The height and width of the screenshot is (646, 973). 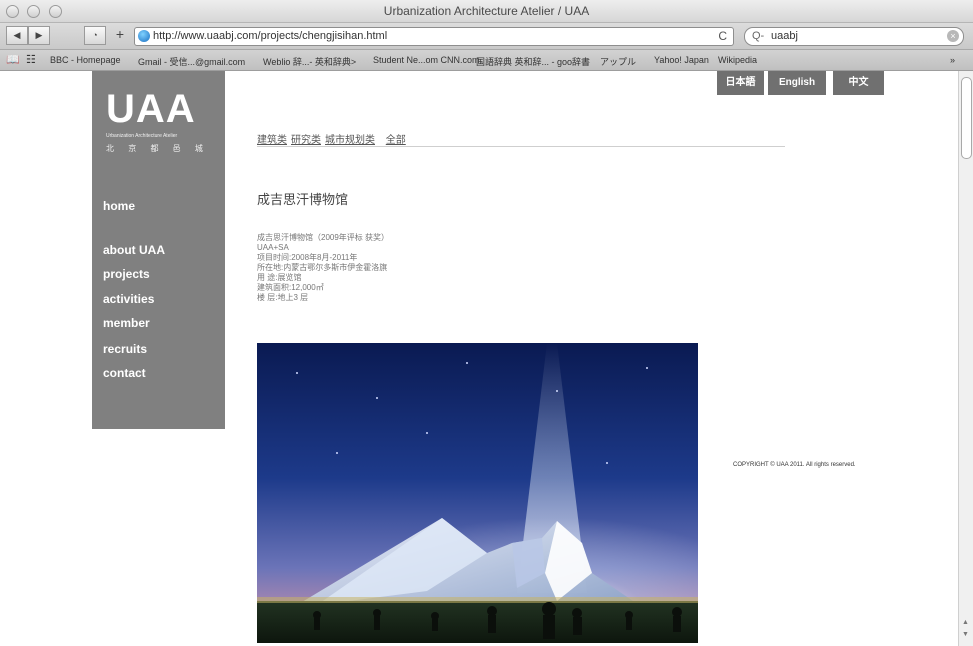 What do you see at coordinates (290, 287) in the screenshot?
I see `project-detail-line: 建筑面积:12,000㎡` at bounding box center [290, 287].